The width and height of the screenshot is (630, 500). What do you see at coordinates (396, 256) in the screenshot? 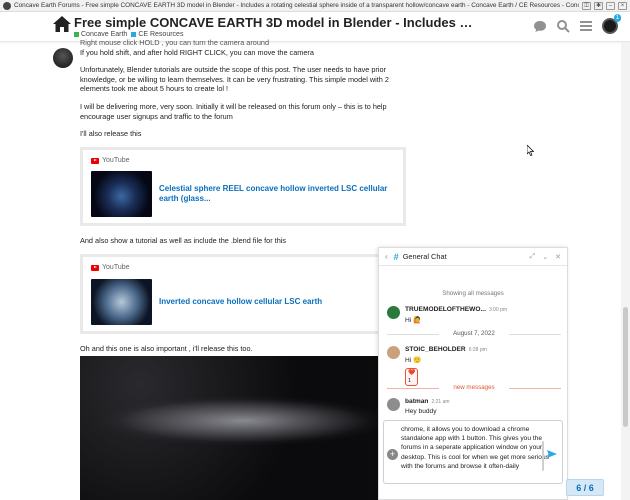
I see `channel-hash-icon: #` at bounding box center [396, 256].